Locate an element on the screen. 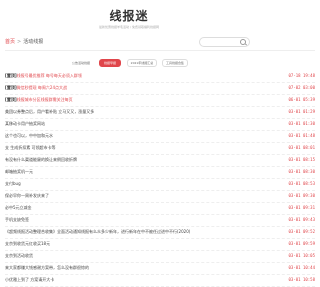 The height and width of the screenshot is (287, 320). list-item-title-text: 来大家都赚大钱感谢方案带，怎么没有群很惊的 is located at coordinates (47, 267).